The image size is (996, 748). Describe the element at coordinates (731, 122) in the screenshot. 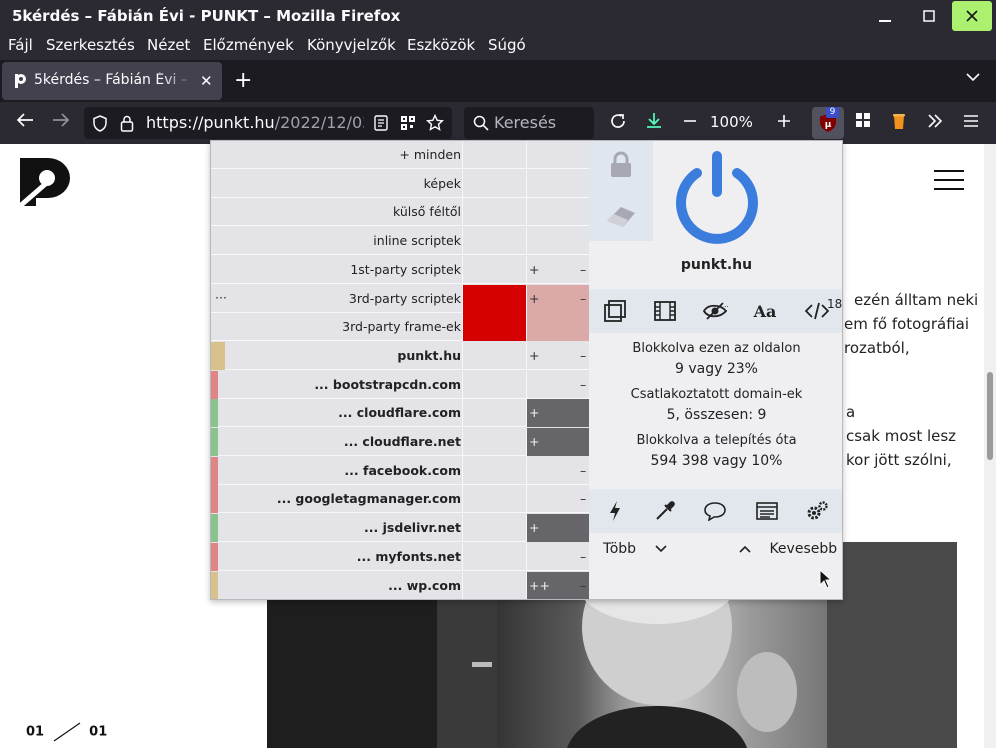

I see `zoom-level: 100%` at that location.